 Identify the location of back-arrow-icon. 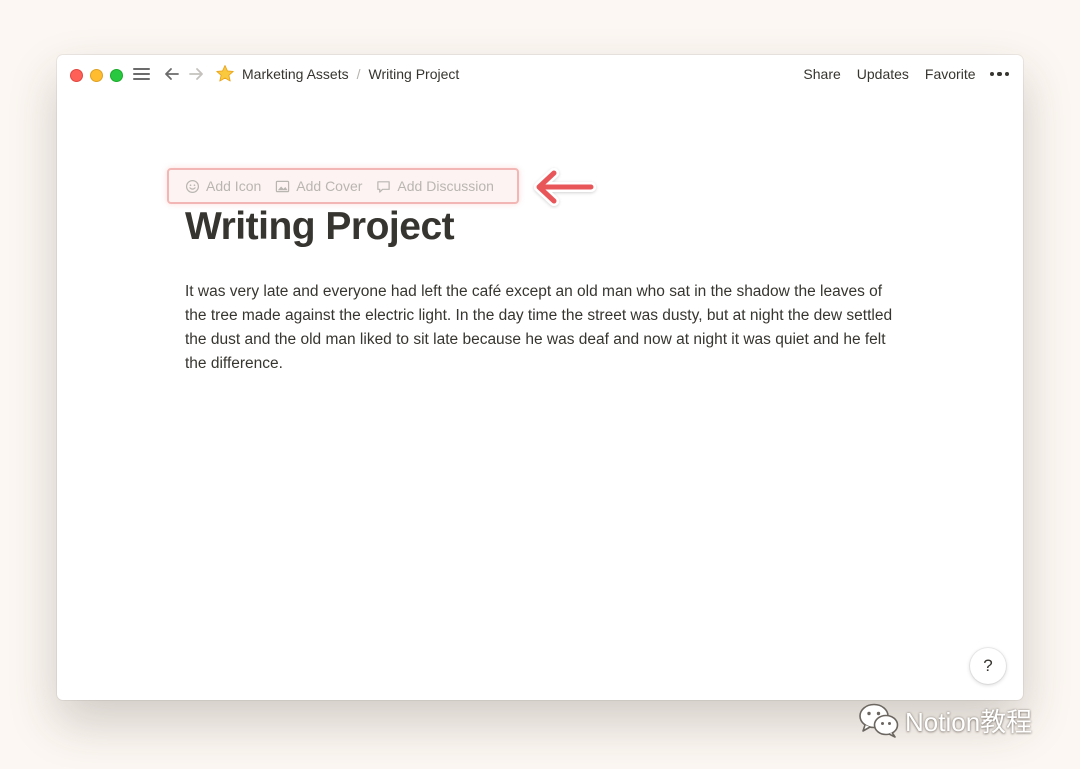
(172, 74).